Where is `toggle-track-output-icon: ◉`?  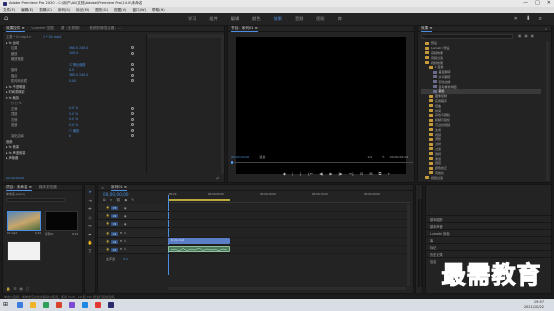
toggle-track-output-icon: ◉ is located at coordinates (125, 208).